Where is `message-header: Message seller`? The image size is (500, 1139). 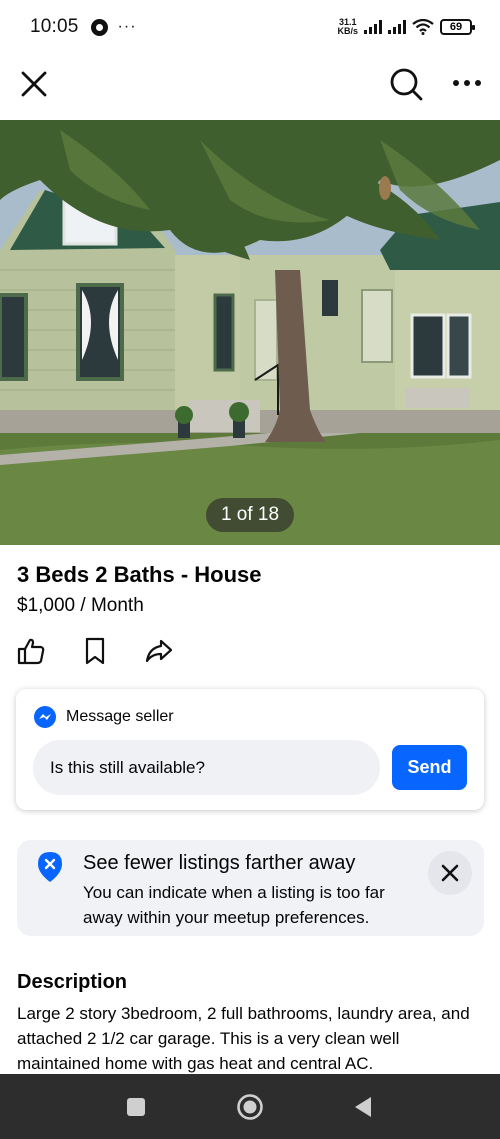 message-header: Message seller is located at coordinates (104, 717).